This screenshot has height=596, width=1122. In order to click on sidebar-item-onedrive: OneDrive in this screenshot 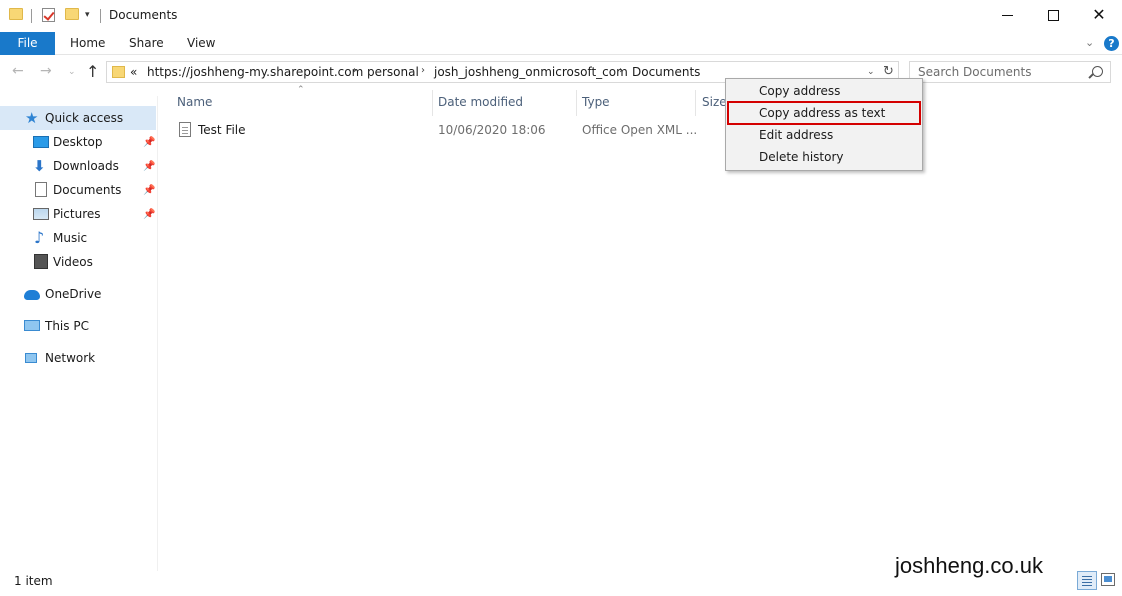, I will do `click(78, 294)`.